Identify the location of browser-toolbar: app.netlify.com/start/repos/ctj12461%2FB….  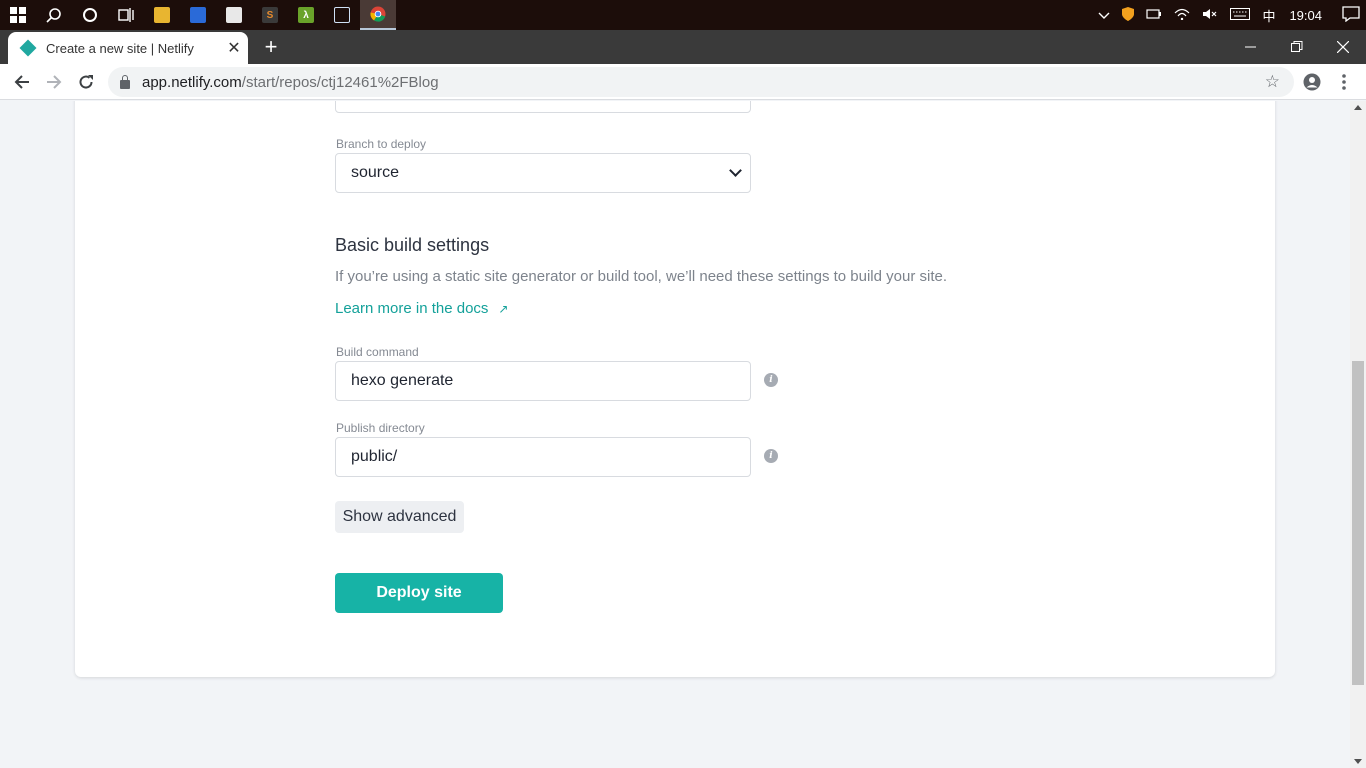
(683, 82).